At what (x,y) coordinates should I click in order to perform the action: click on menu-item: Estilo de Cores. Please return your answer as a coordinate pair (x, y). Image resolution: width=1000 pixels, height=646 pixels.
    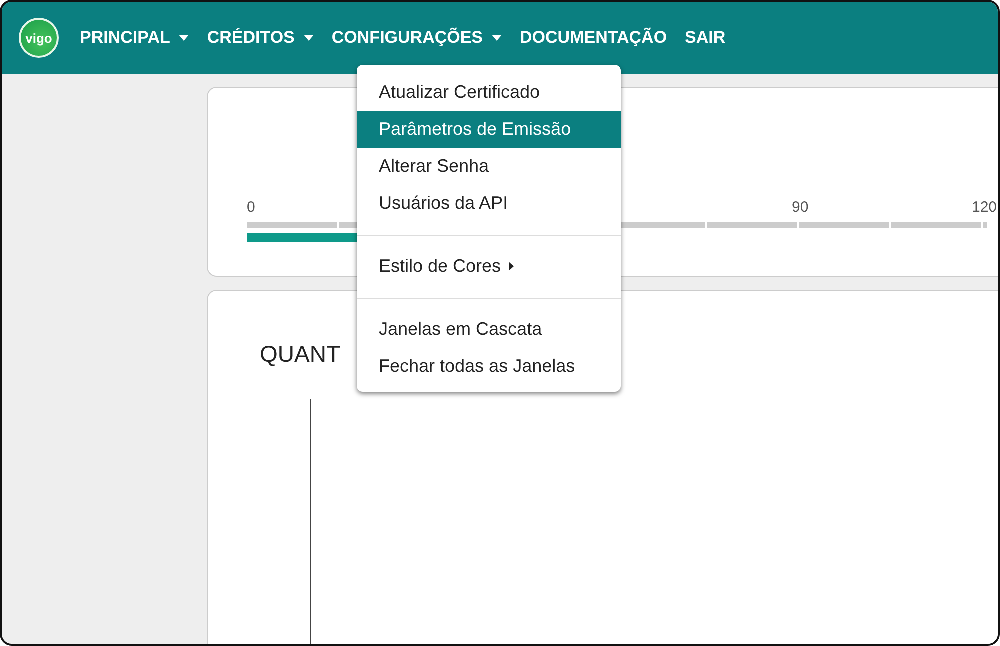
    Looking at the image, I should click on (489, 266).